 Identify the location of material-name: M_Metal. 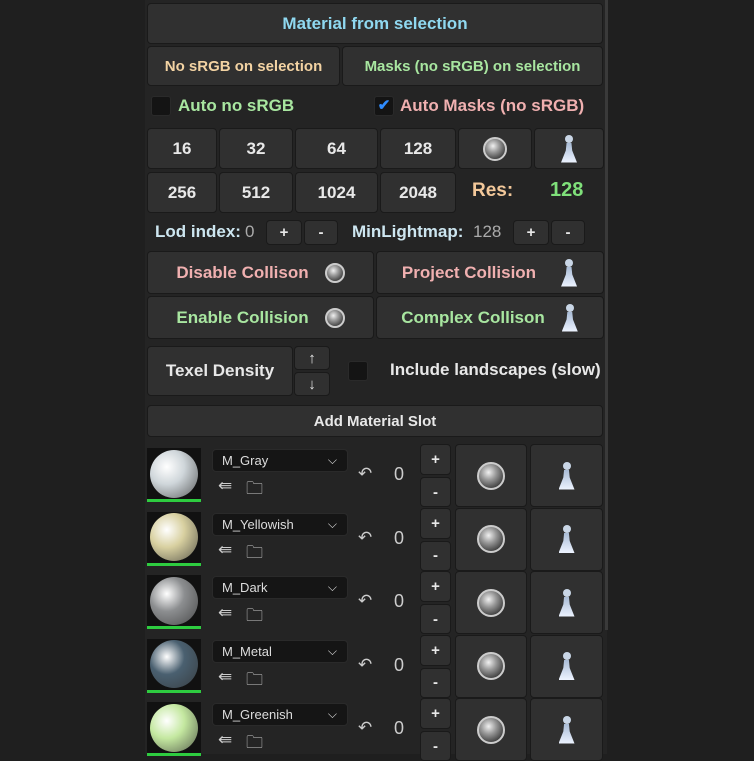
(247, 651).